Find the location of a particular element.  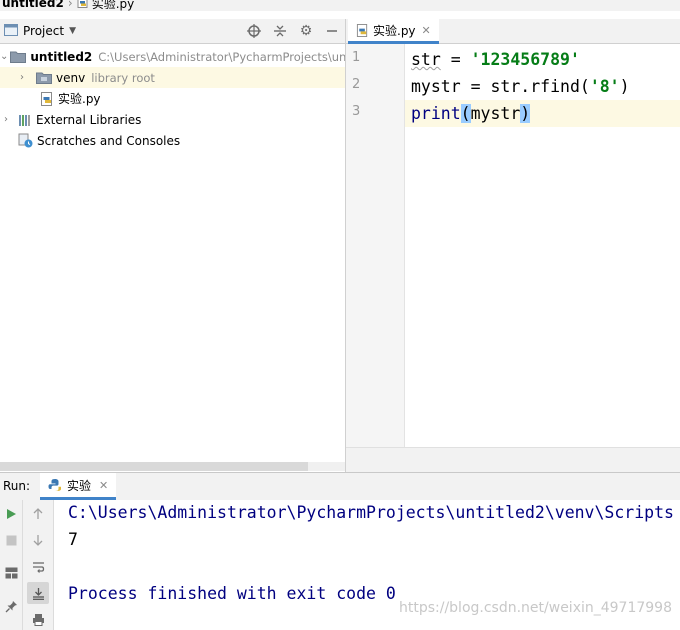

code-token: mystr is located at coordinates (495, 113).